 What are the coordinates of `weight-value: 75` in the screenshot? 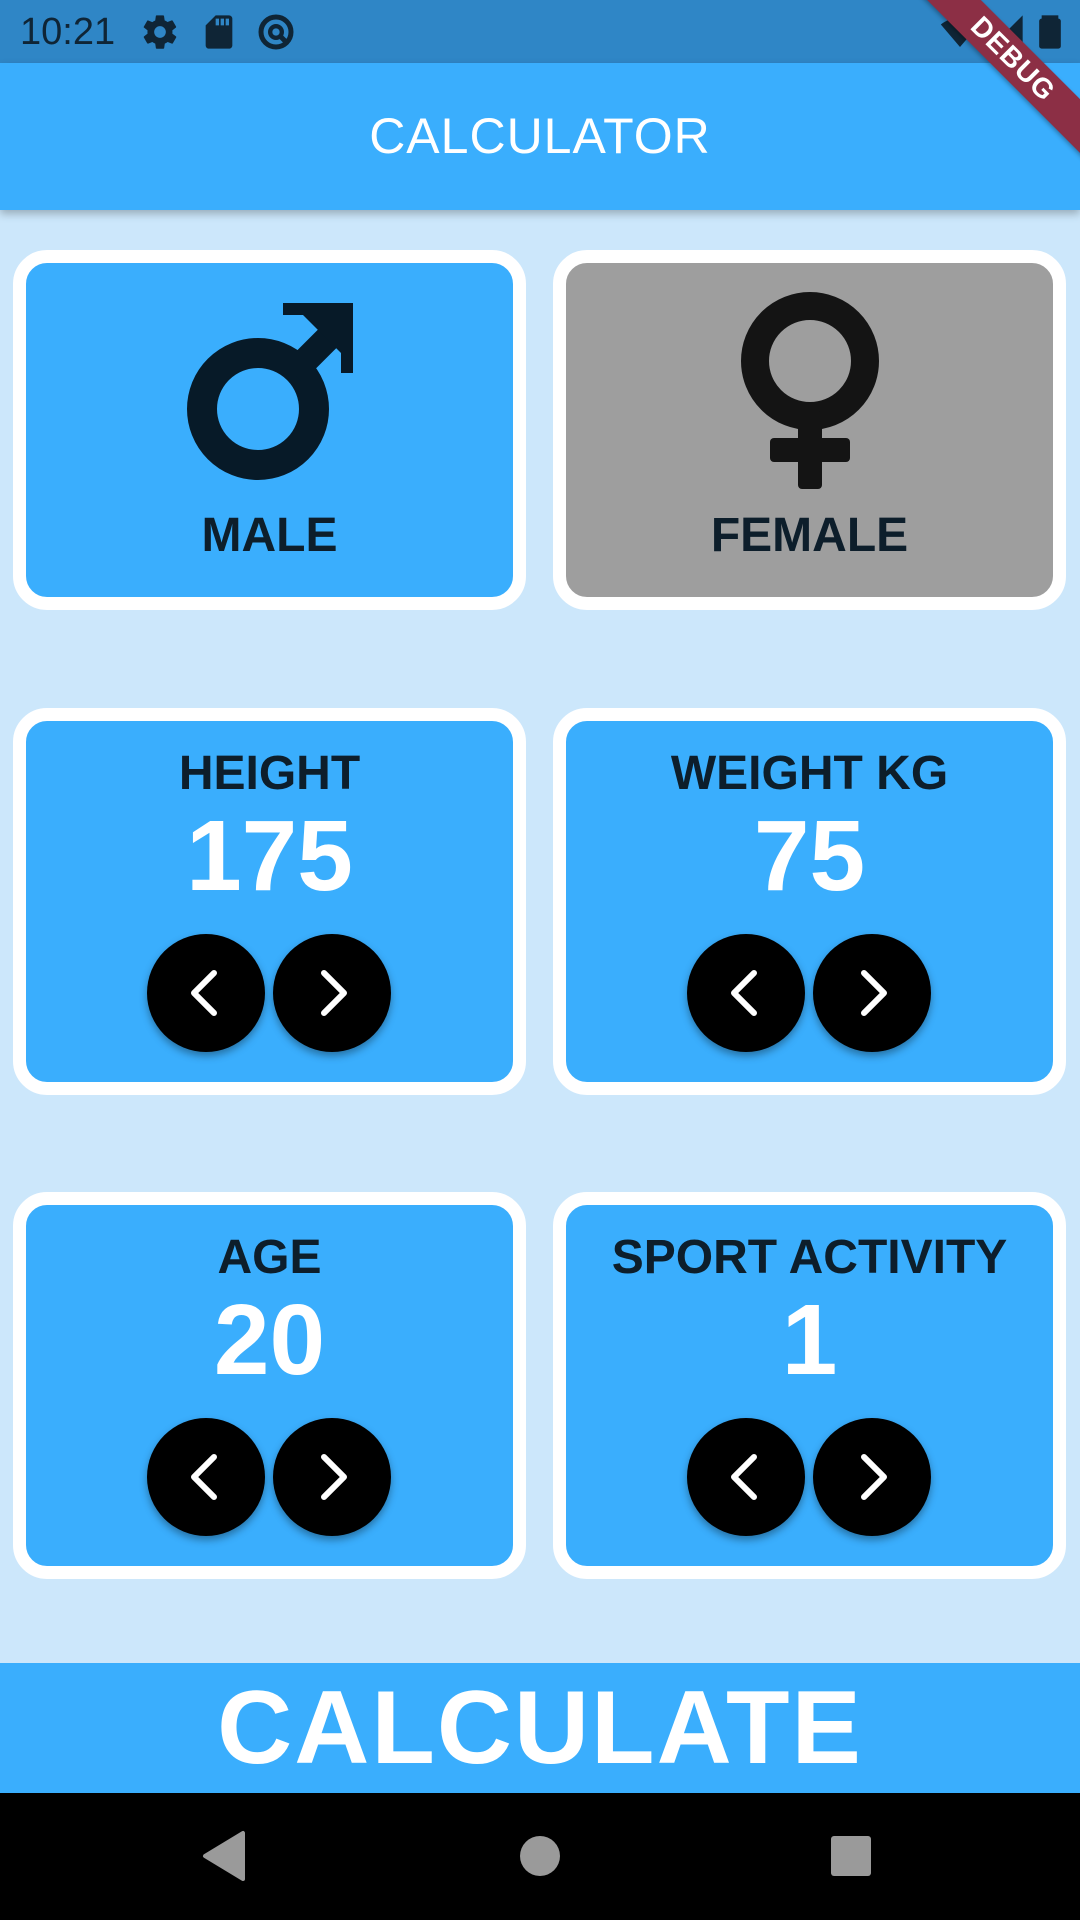 It's located at (809, 856).